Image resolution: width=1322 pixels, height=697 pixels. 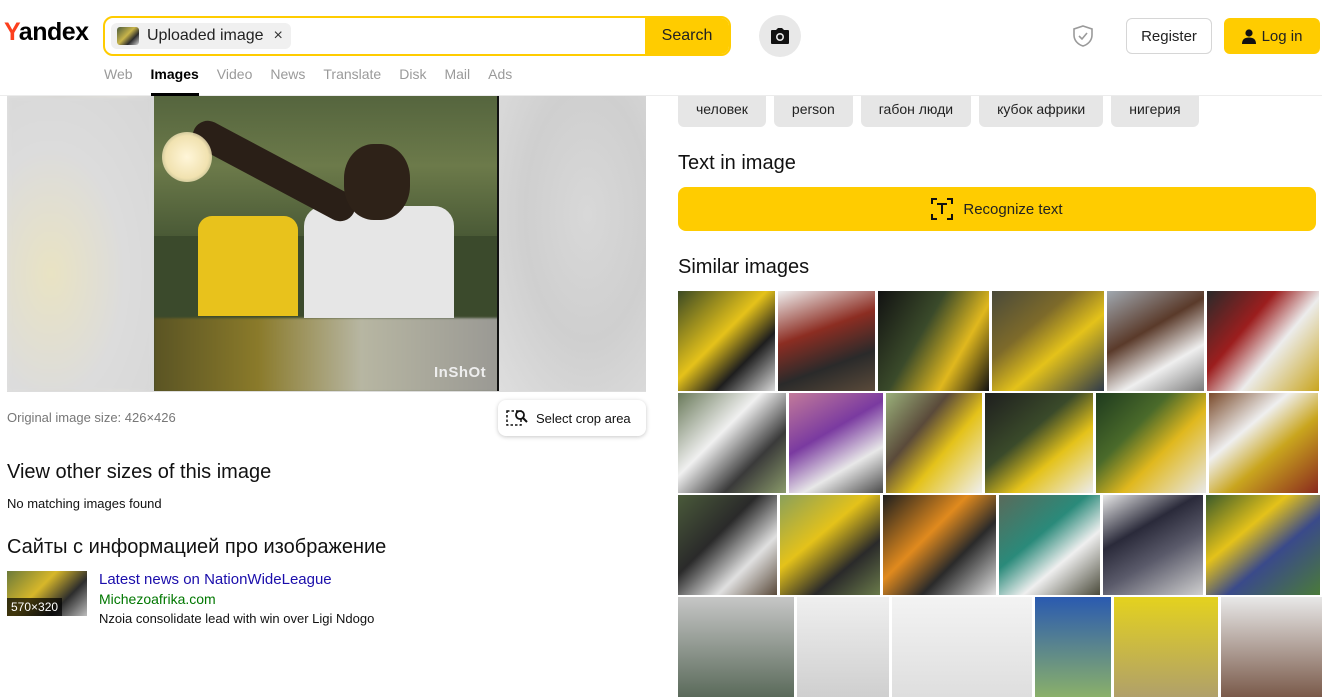 I want to click on tab-web: Web, so click(x=118, y=81).